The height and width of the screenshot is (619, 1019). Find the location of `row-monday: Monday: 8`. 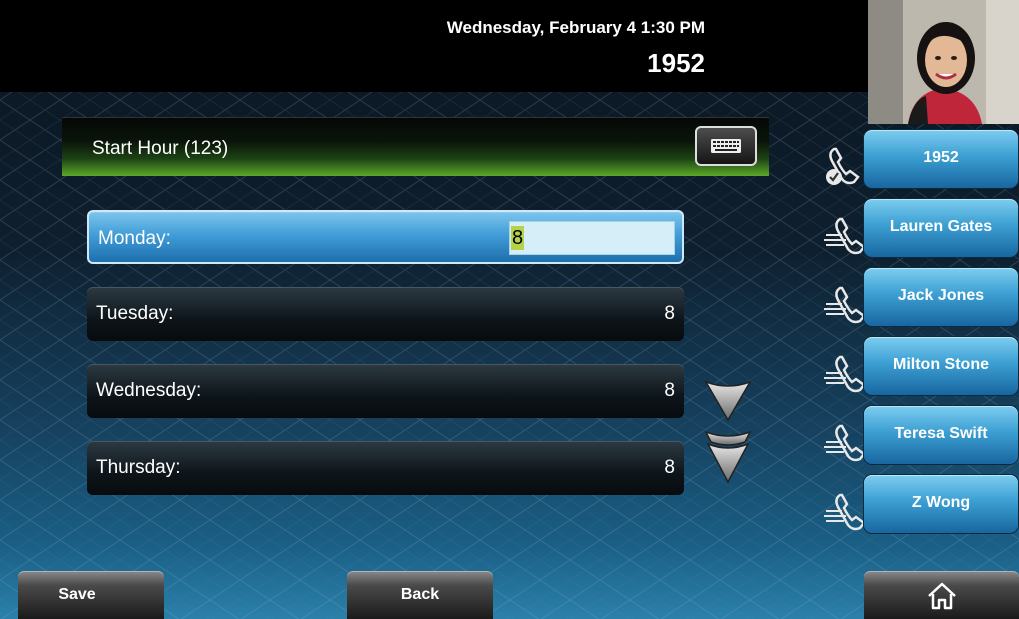

row-monday: Monday: 8 is located at coordinates (385, 237).